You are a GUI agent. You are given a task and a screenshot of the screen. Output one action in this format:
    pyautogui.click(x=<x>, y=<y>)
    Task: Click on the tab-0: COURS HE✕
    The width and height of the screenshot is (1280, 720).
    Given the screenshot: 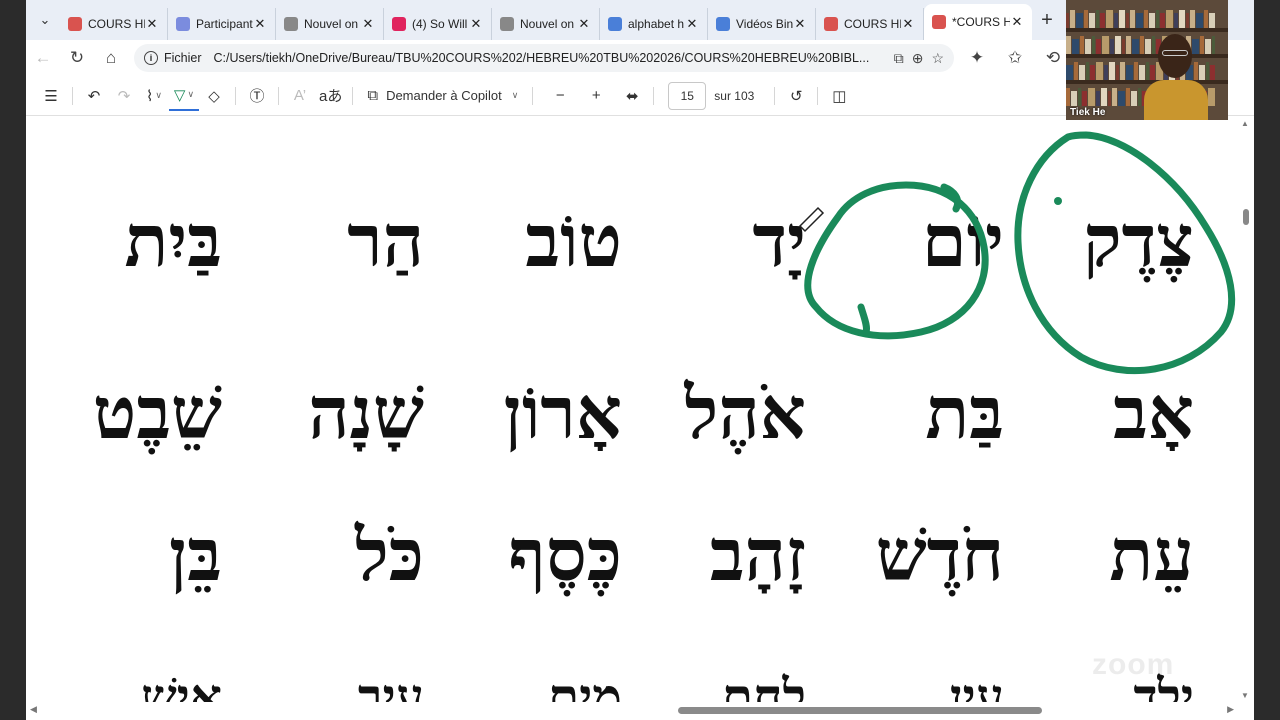 What is the action you would take?
    pyautogui.click(x=114, y=24)
    